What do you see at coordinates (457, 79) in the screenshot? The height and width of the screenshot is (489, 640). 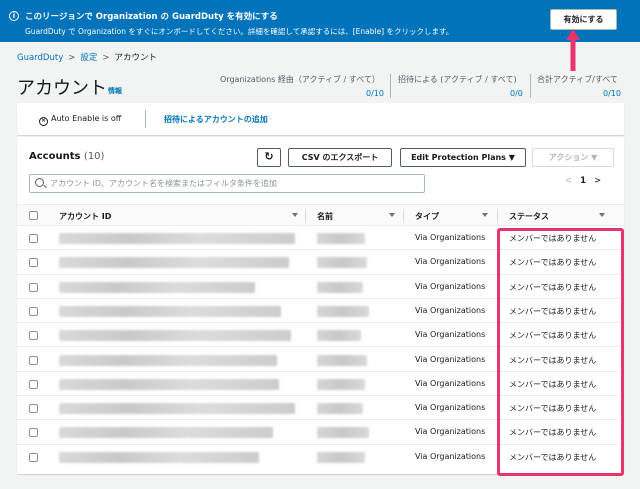 I see `stat-invited-label: 招待による (アクティブ / すべて)` at bounding box center [457, 79].